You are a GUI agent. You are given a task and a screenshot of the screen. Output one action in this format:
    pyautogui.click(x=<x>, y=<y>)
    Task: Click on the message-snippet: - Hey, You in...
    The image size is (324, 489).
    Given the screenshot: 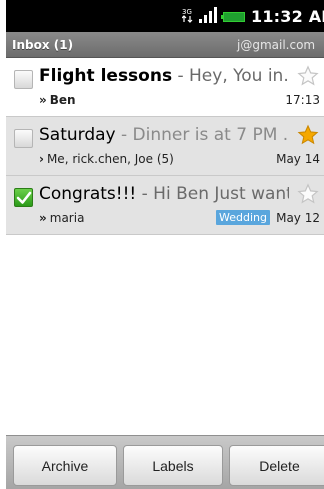 What is the action you would take?
    pyautogui.click(x=230, y=76)
    